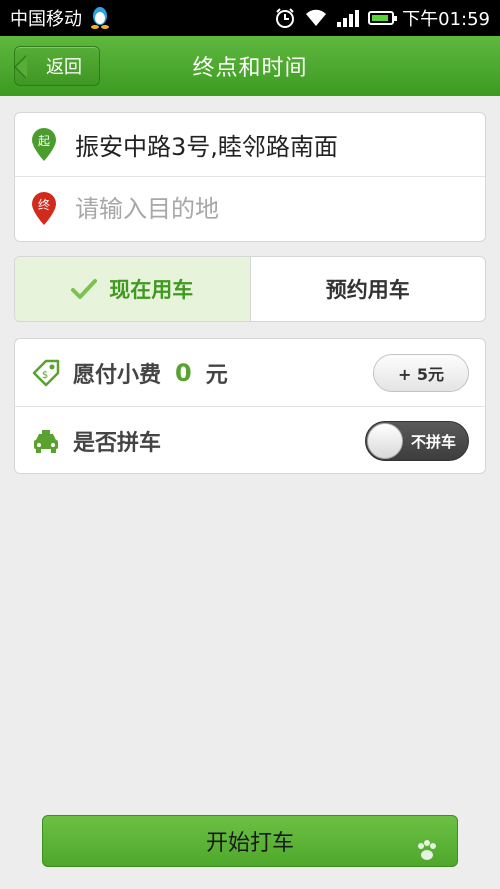 The width and height of the screenshot is (500, 889). I want to click on toggle-knob, so click(385, 441).